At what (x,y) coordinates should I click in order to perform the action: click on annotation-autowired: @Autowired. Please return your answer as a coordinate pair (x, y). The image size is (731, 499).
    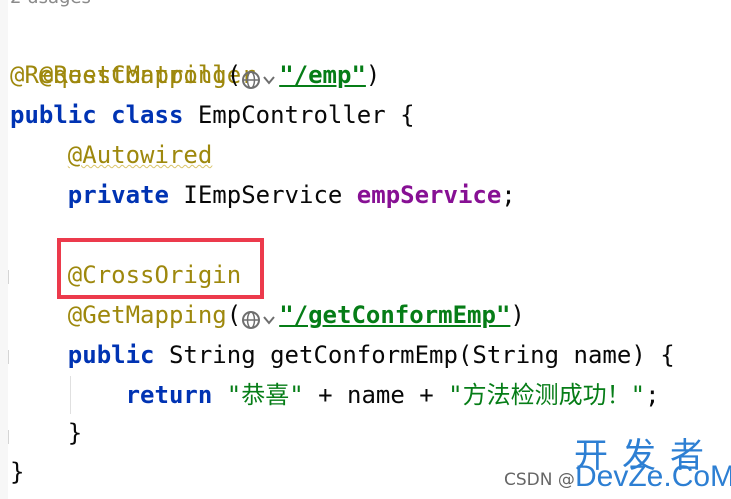
    Looking at the image, I should click on (140, 155).